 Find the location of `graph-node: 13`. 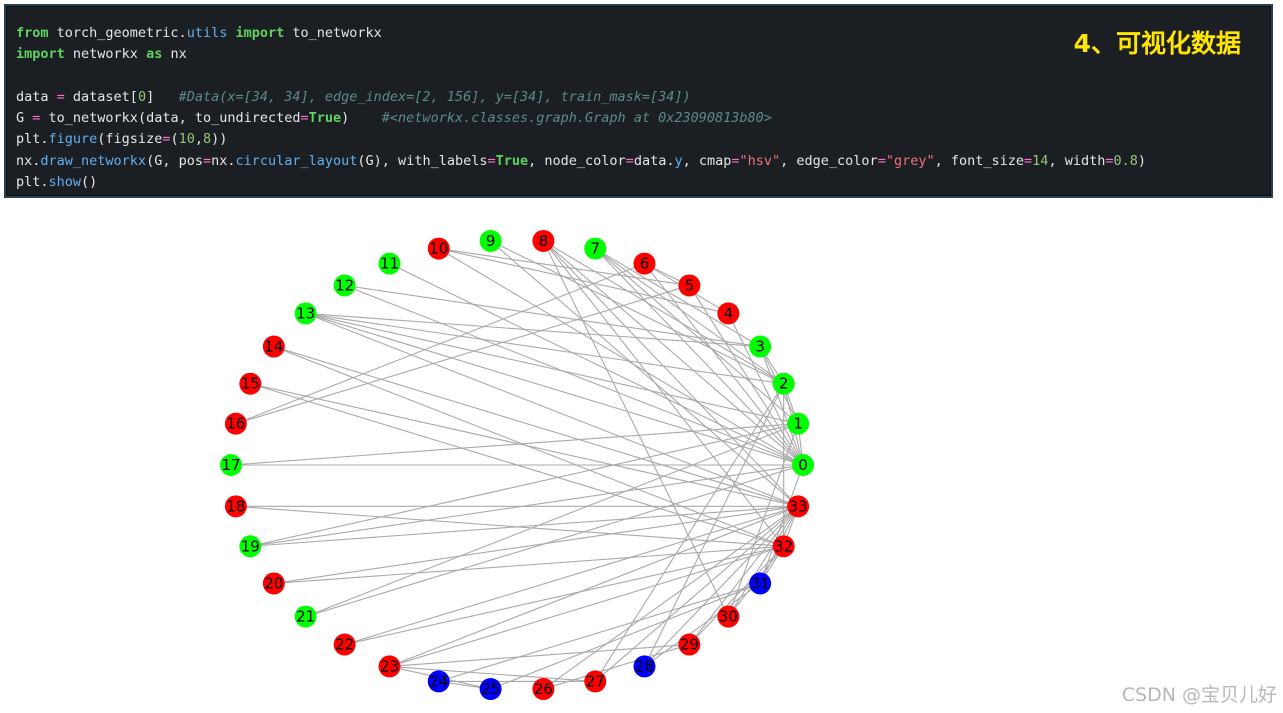

graph-node: 13 is located at coordinates (305, 313).